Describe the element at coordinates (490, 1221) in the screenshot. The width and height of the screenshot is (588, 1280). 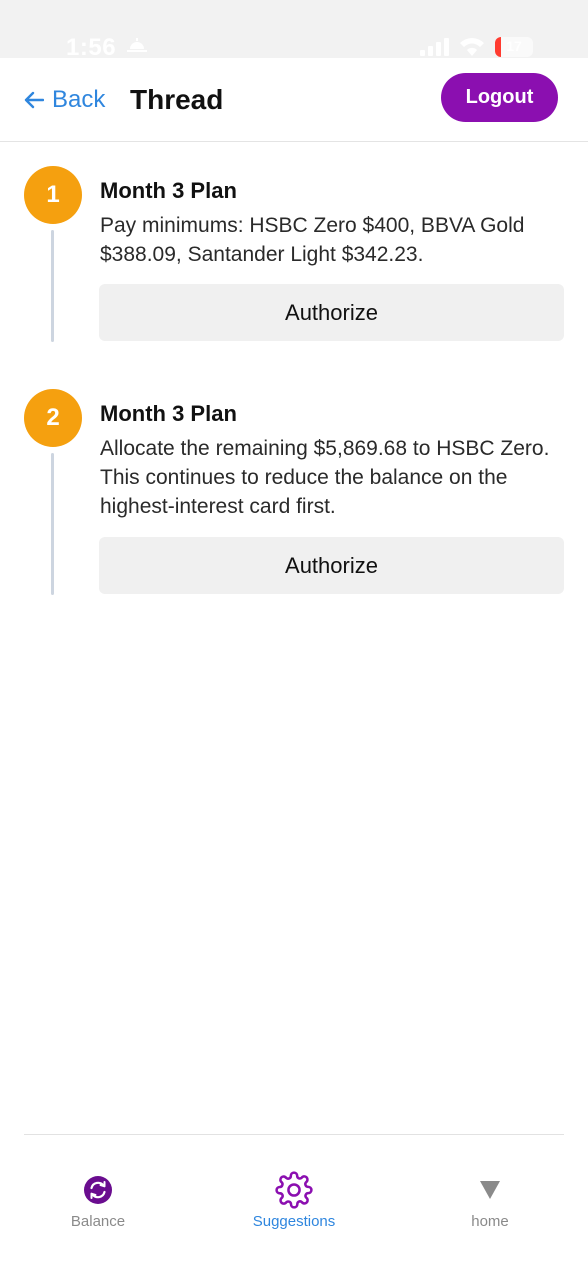
I see `nav-label-home: home` at that location.